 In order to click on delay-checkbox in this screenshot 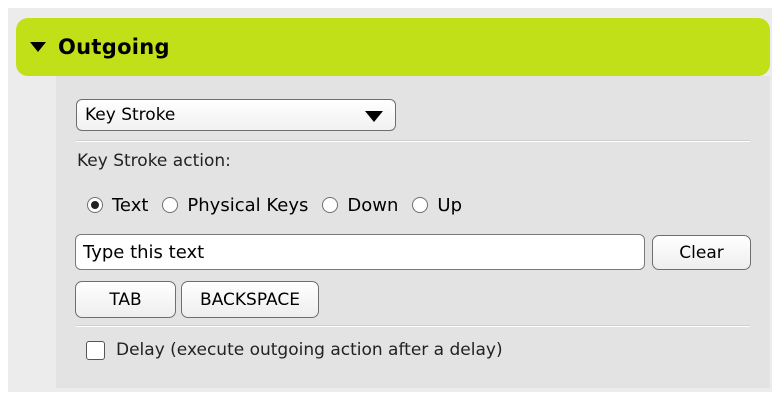, I will do `click(95, 350)`.